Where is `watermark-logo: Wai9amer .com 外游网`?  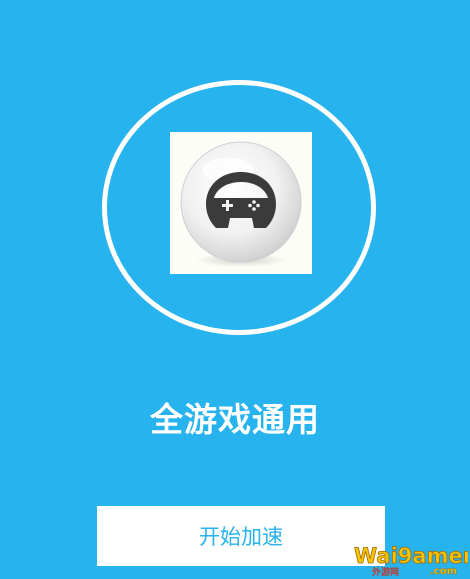
watermark-logo: Wai9amer .com 外游网 is located at coordinates (410, 559).